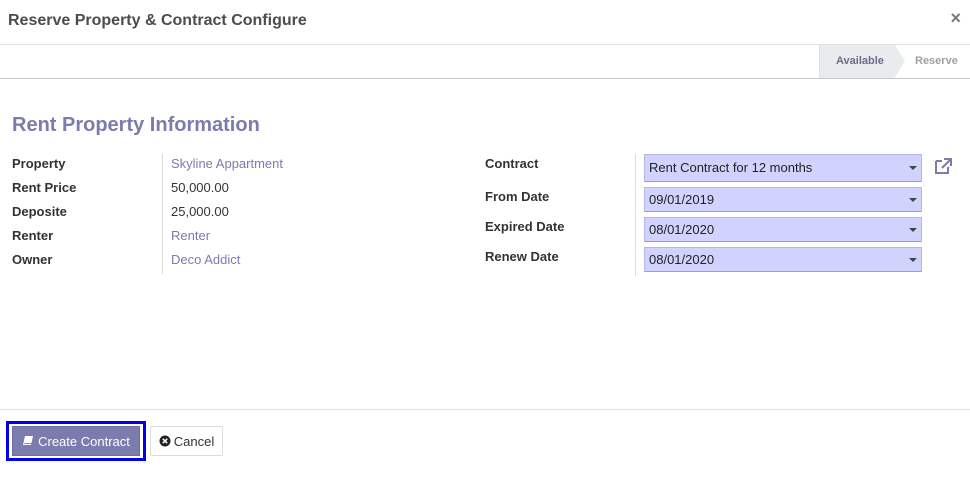 This screenshot has height=478, width=970. I want to click on stage-reserve: Reserve, so click(931, 61).